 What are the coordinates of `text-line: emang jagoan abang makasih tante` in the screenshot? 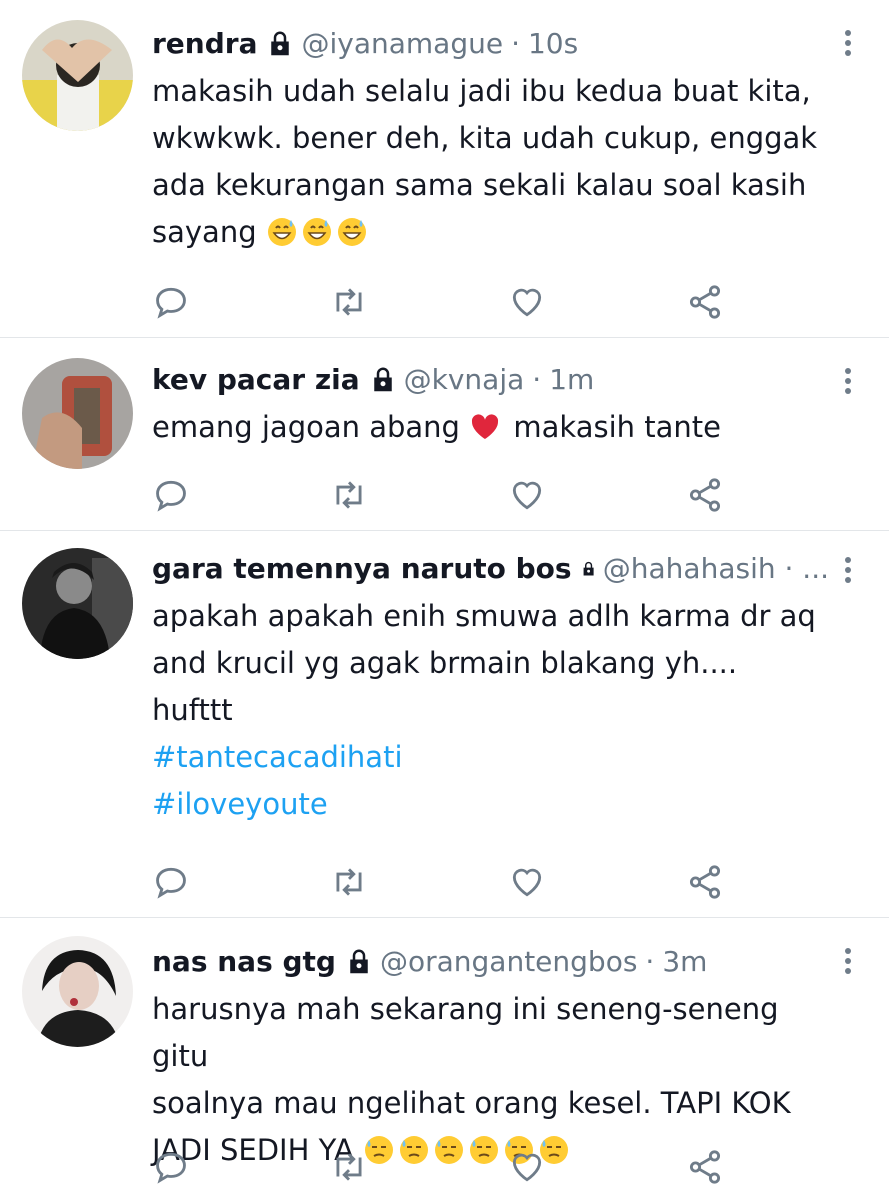 It's located at (490, 427).